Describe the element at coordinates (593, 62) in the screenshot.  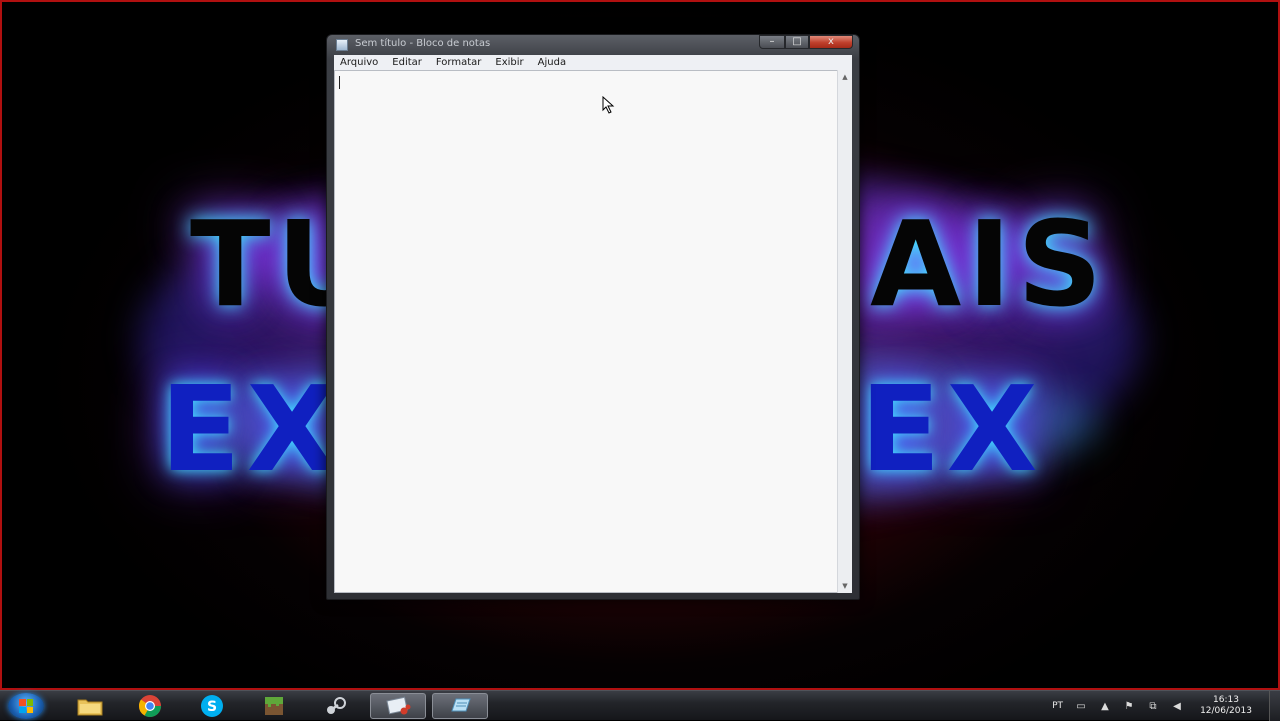
I see `menu-bar: Arquivo Editar Formatar Exibir Ajuda` at that location.